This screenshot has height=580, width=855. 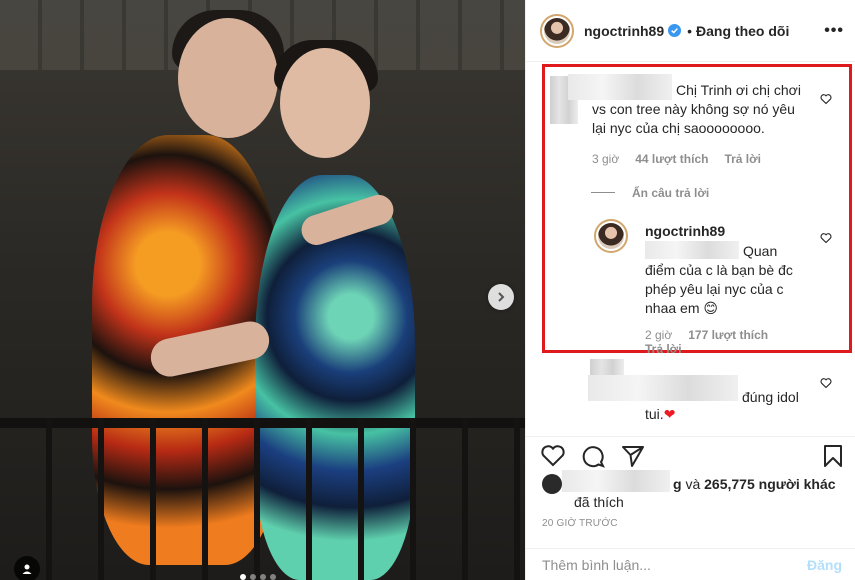 I want to click on reply-meta-2: Trả lời, so click(x=663, y=349).